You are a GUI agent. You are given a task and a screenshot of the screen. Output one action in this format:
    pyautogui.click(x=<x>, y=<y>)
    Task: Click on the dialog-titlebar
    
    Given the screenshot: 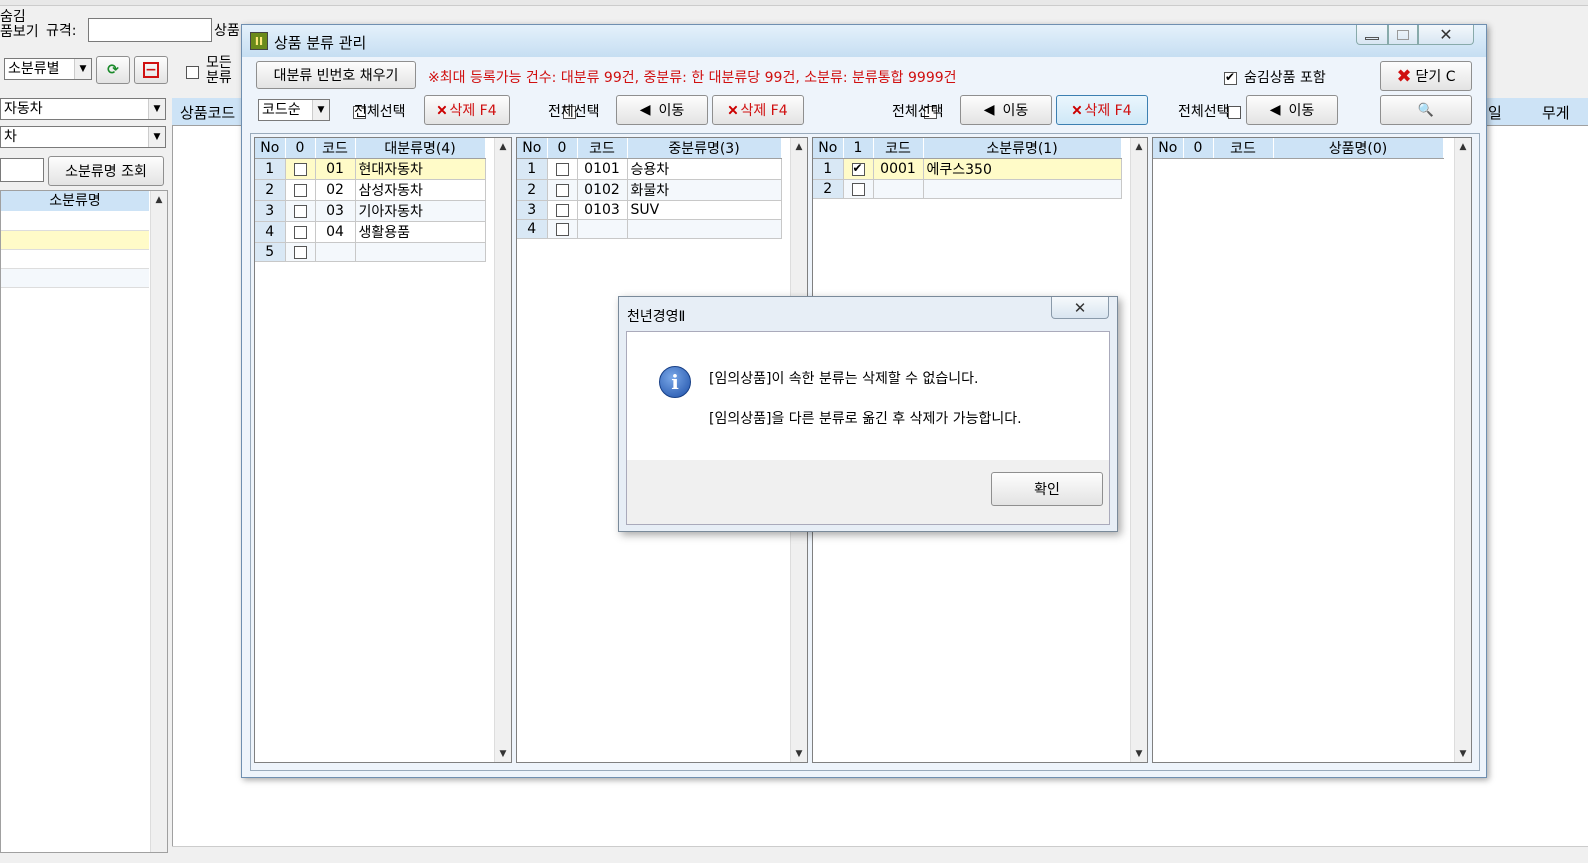 What is the action you would take?
    pyautogui.click(x=864, y=41)
    